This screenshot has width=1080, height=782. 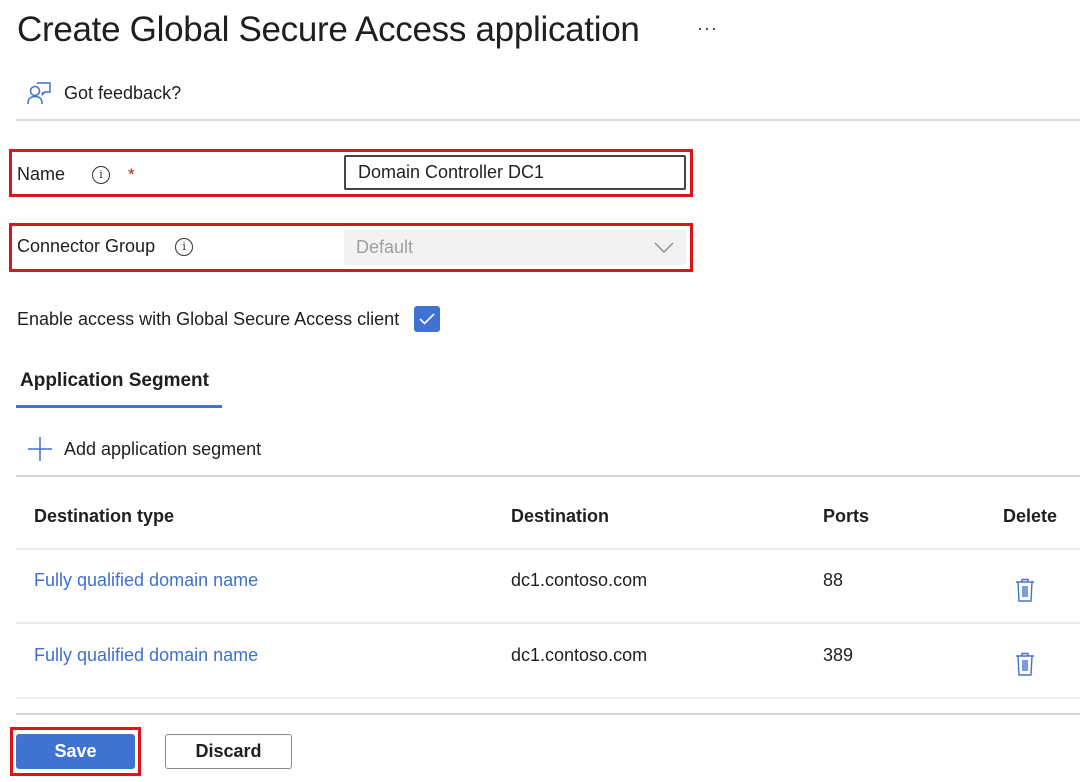 I want to click on feedback-button: Got feedback?, so click(x=103, y=93).